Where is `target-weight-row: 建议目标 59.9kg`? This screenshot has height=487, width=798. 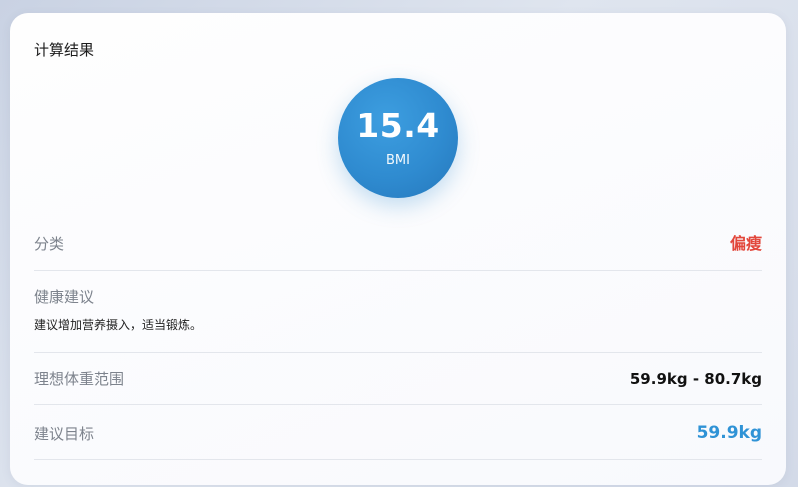 target-weight-row: 建议目标 59.9kg is located at coordinates (398, 432).